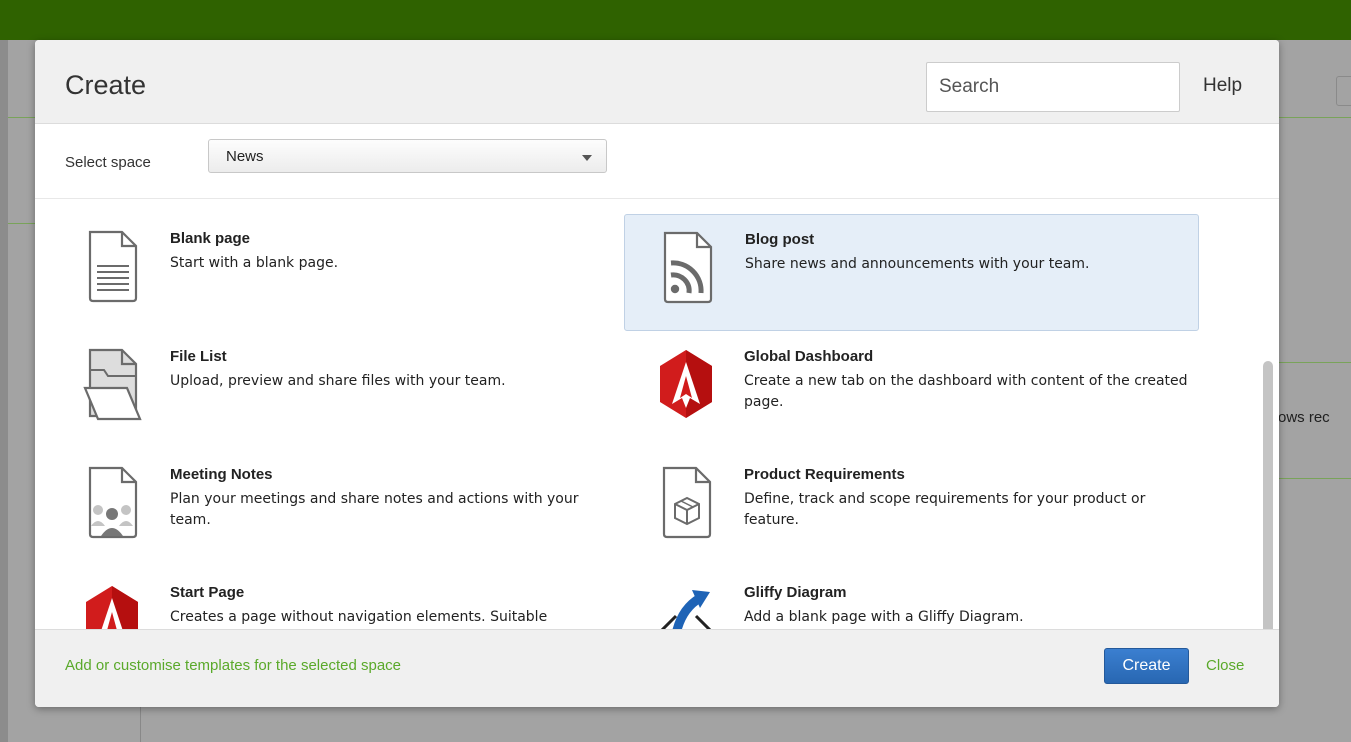 The width and height of the screenshot is (1351, 742). I want to click on space-select-value: News, so click(245, 156).